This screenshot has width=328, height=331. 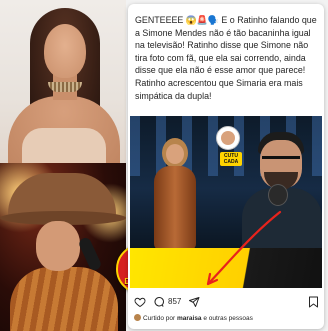 I want to click on heart-icon, so click(x=140, y=302).